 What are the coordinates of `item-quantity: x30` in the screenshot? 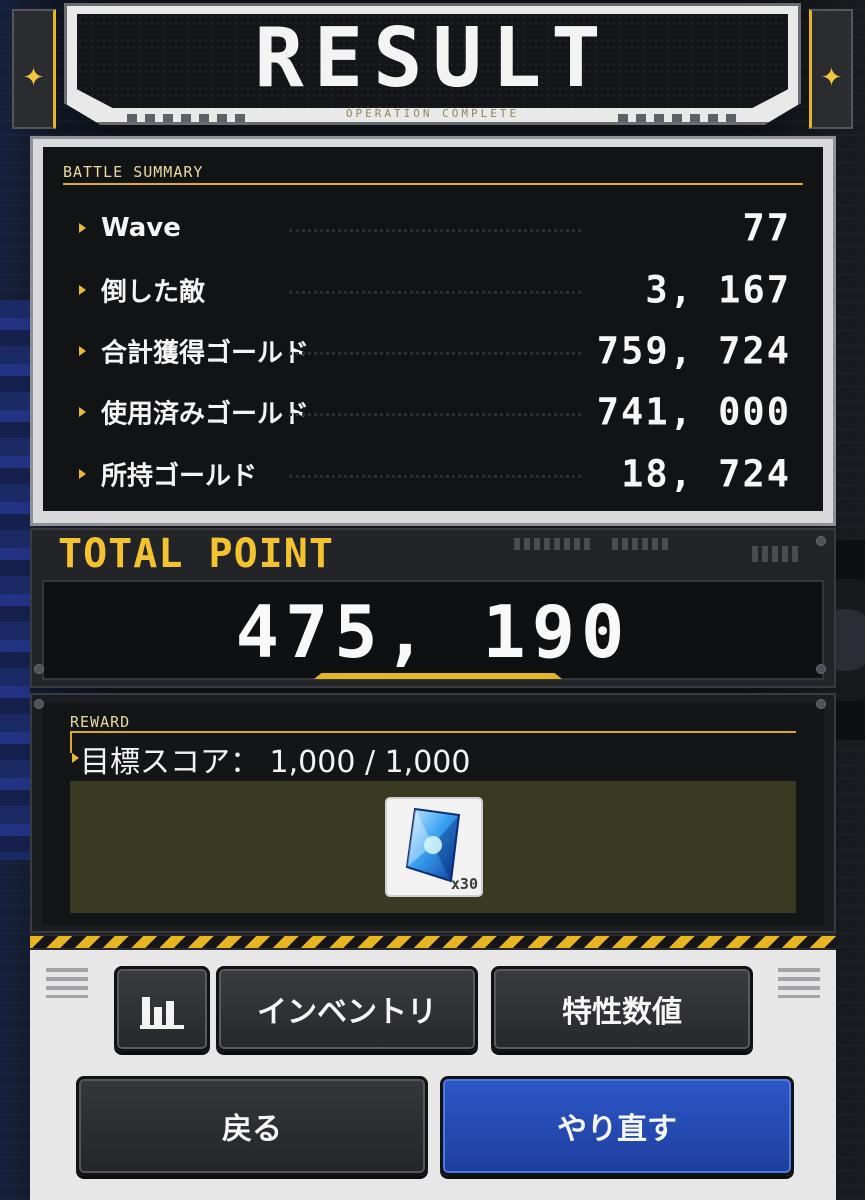 It's located at (464, 884).